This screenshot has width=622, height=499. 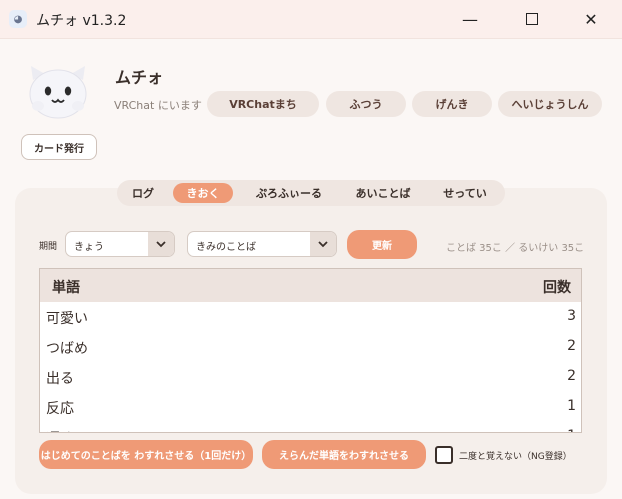 I want to click on forget-first-words-button: はじめてのことばを わすれさせる（1回だけ）, so click(x=146, y=454).